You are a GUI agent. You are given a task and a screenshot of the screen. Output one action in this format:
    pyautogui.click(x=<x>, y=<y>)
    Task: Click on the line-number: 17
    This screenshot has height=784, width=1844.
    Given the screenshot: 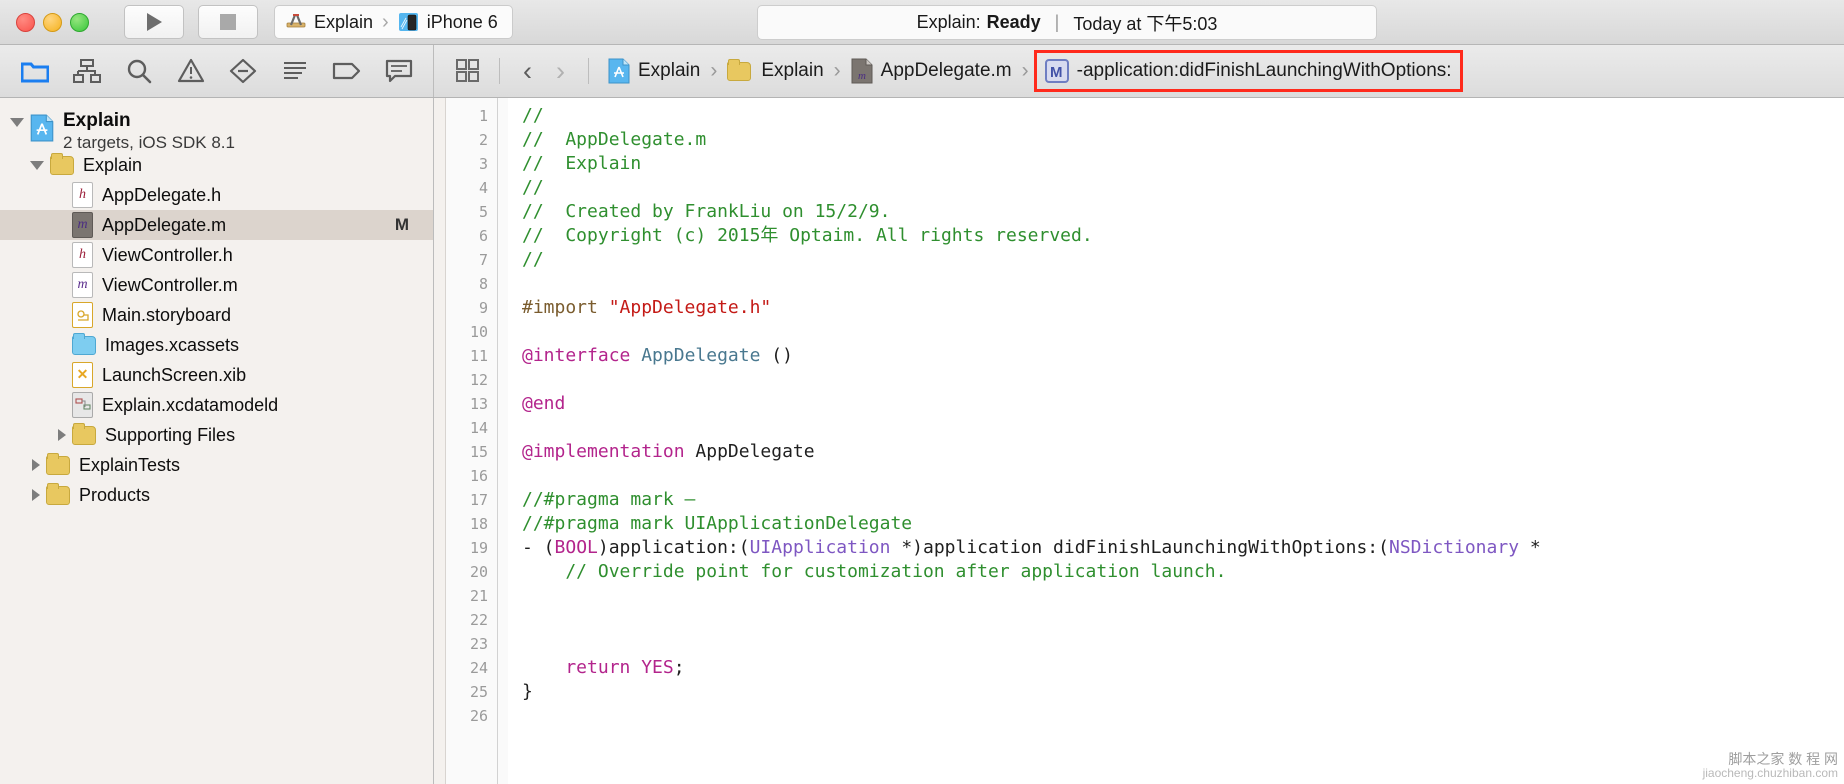 What is the action you would take?
    pyautogui.click(x=478, y=500)
    